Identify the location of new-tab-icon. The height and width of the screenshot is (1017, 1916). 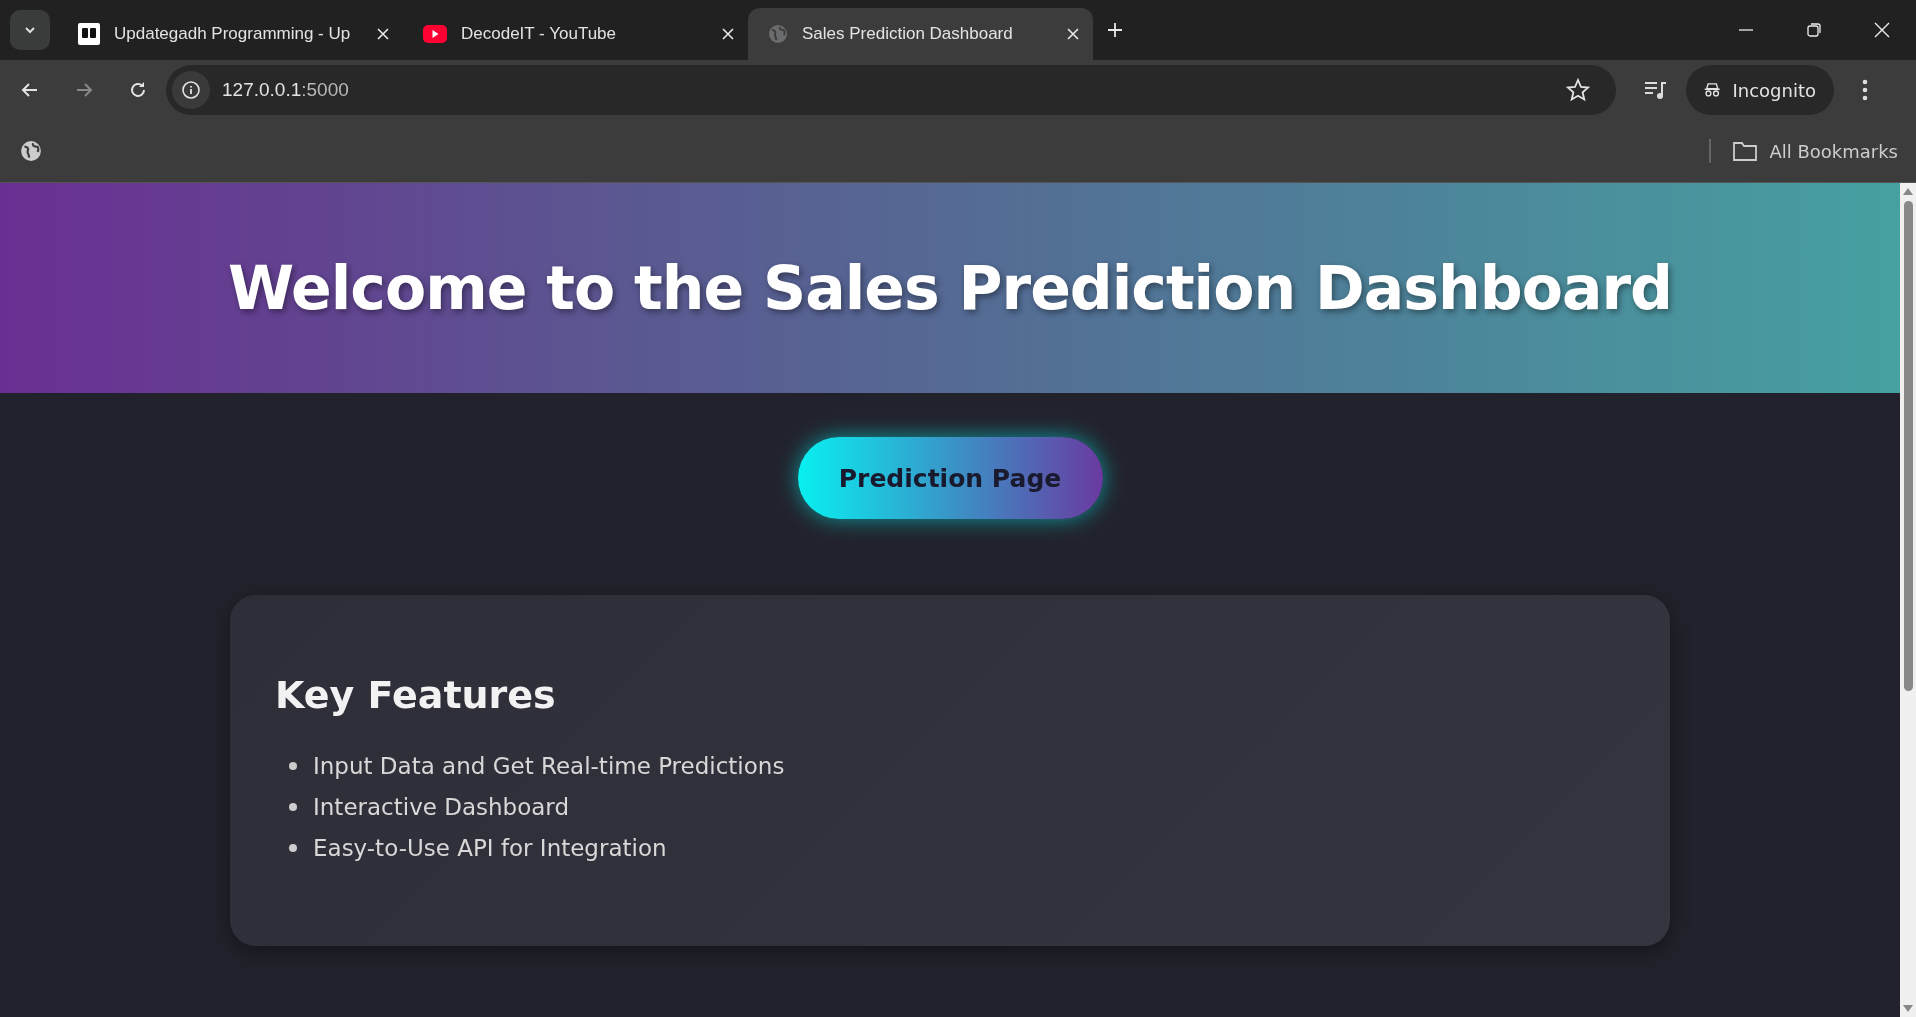
(1115, 30).